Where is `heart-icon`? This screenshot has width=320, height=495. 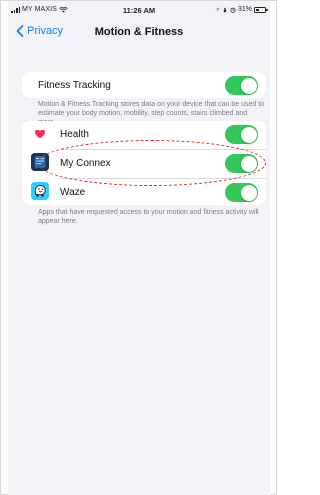 heart-icon is located at coordinates (40, 134).